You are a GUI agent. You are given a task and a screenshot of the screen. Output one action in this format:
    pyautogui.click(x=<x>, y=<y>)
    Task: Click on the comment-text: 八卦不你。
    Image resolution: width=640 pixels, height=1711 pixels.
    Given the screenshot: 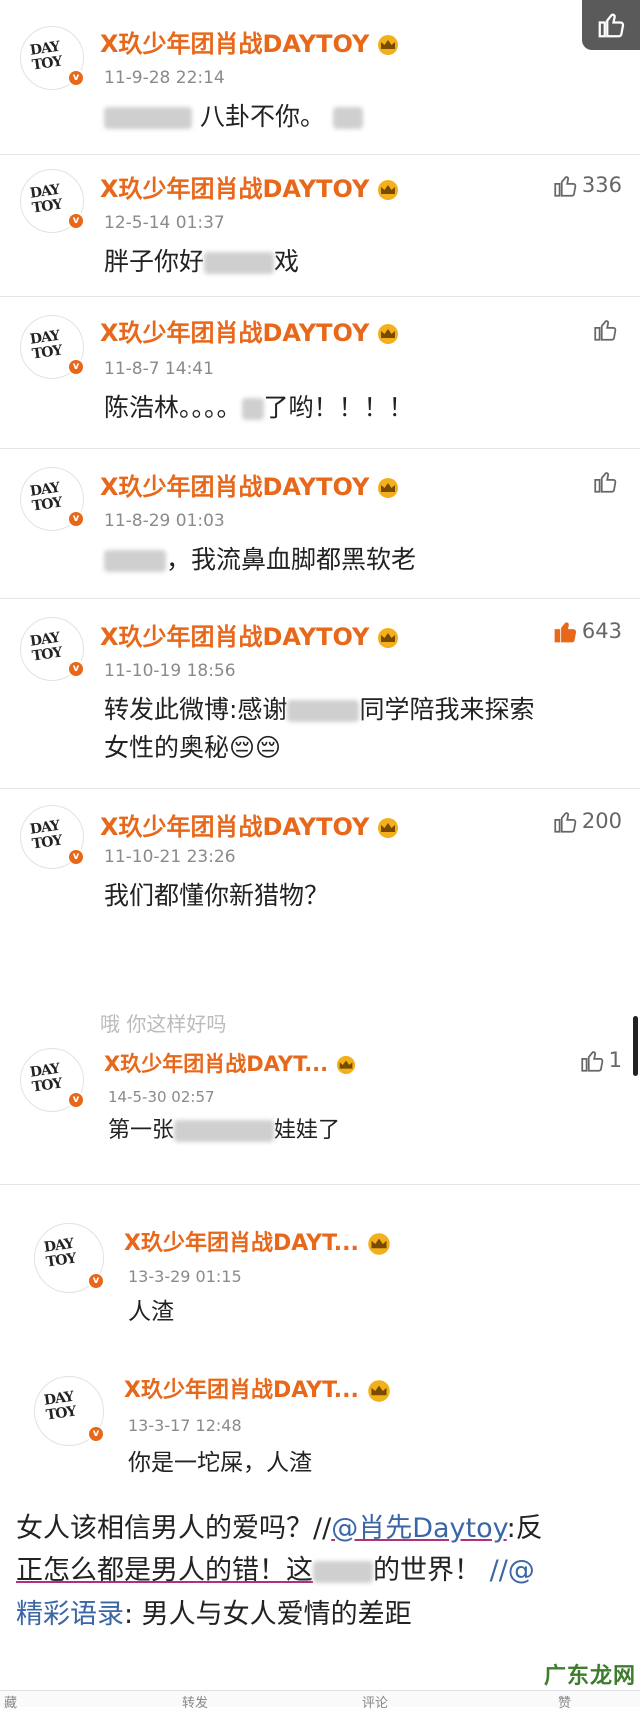 What is the action you would take?
    pyautogui.click(x=233, y=117)
    